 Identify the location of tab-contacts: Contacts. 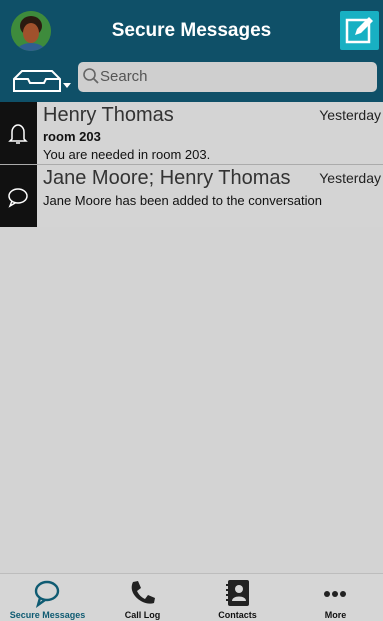
(237, 597).